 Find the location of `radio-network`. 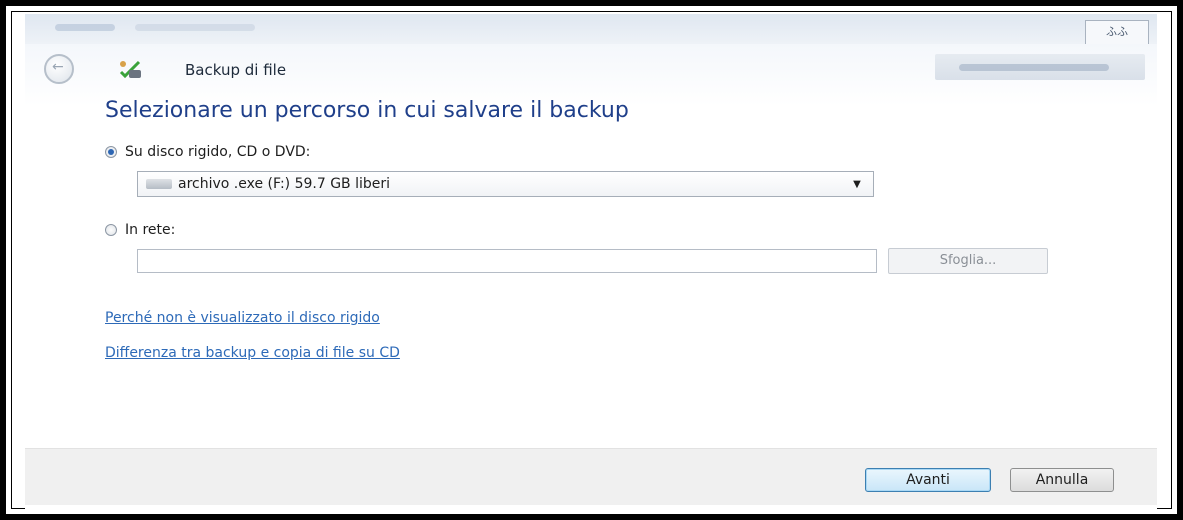

radio-network is located at coordinates (111, 230).